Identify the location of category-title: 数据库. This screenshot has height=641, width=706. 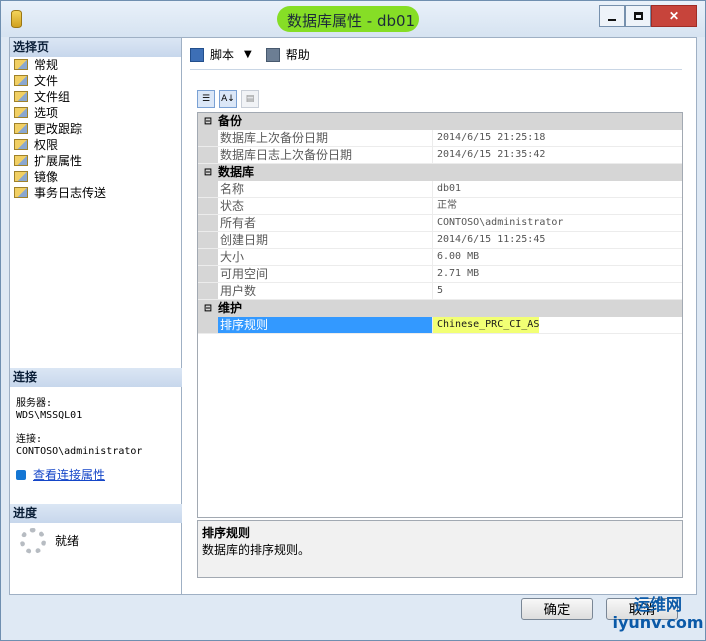
(236, 172).